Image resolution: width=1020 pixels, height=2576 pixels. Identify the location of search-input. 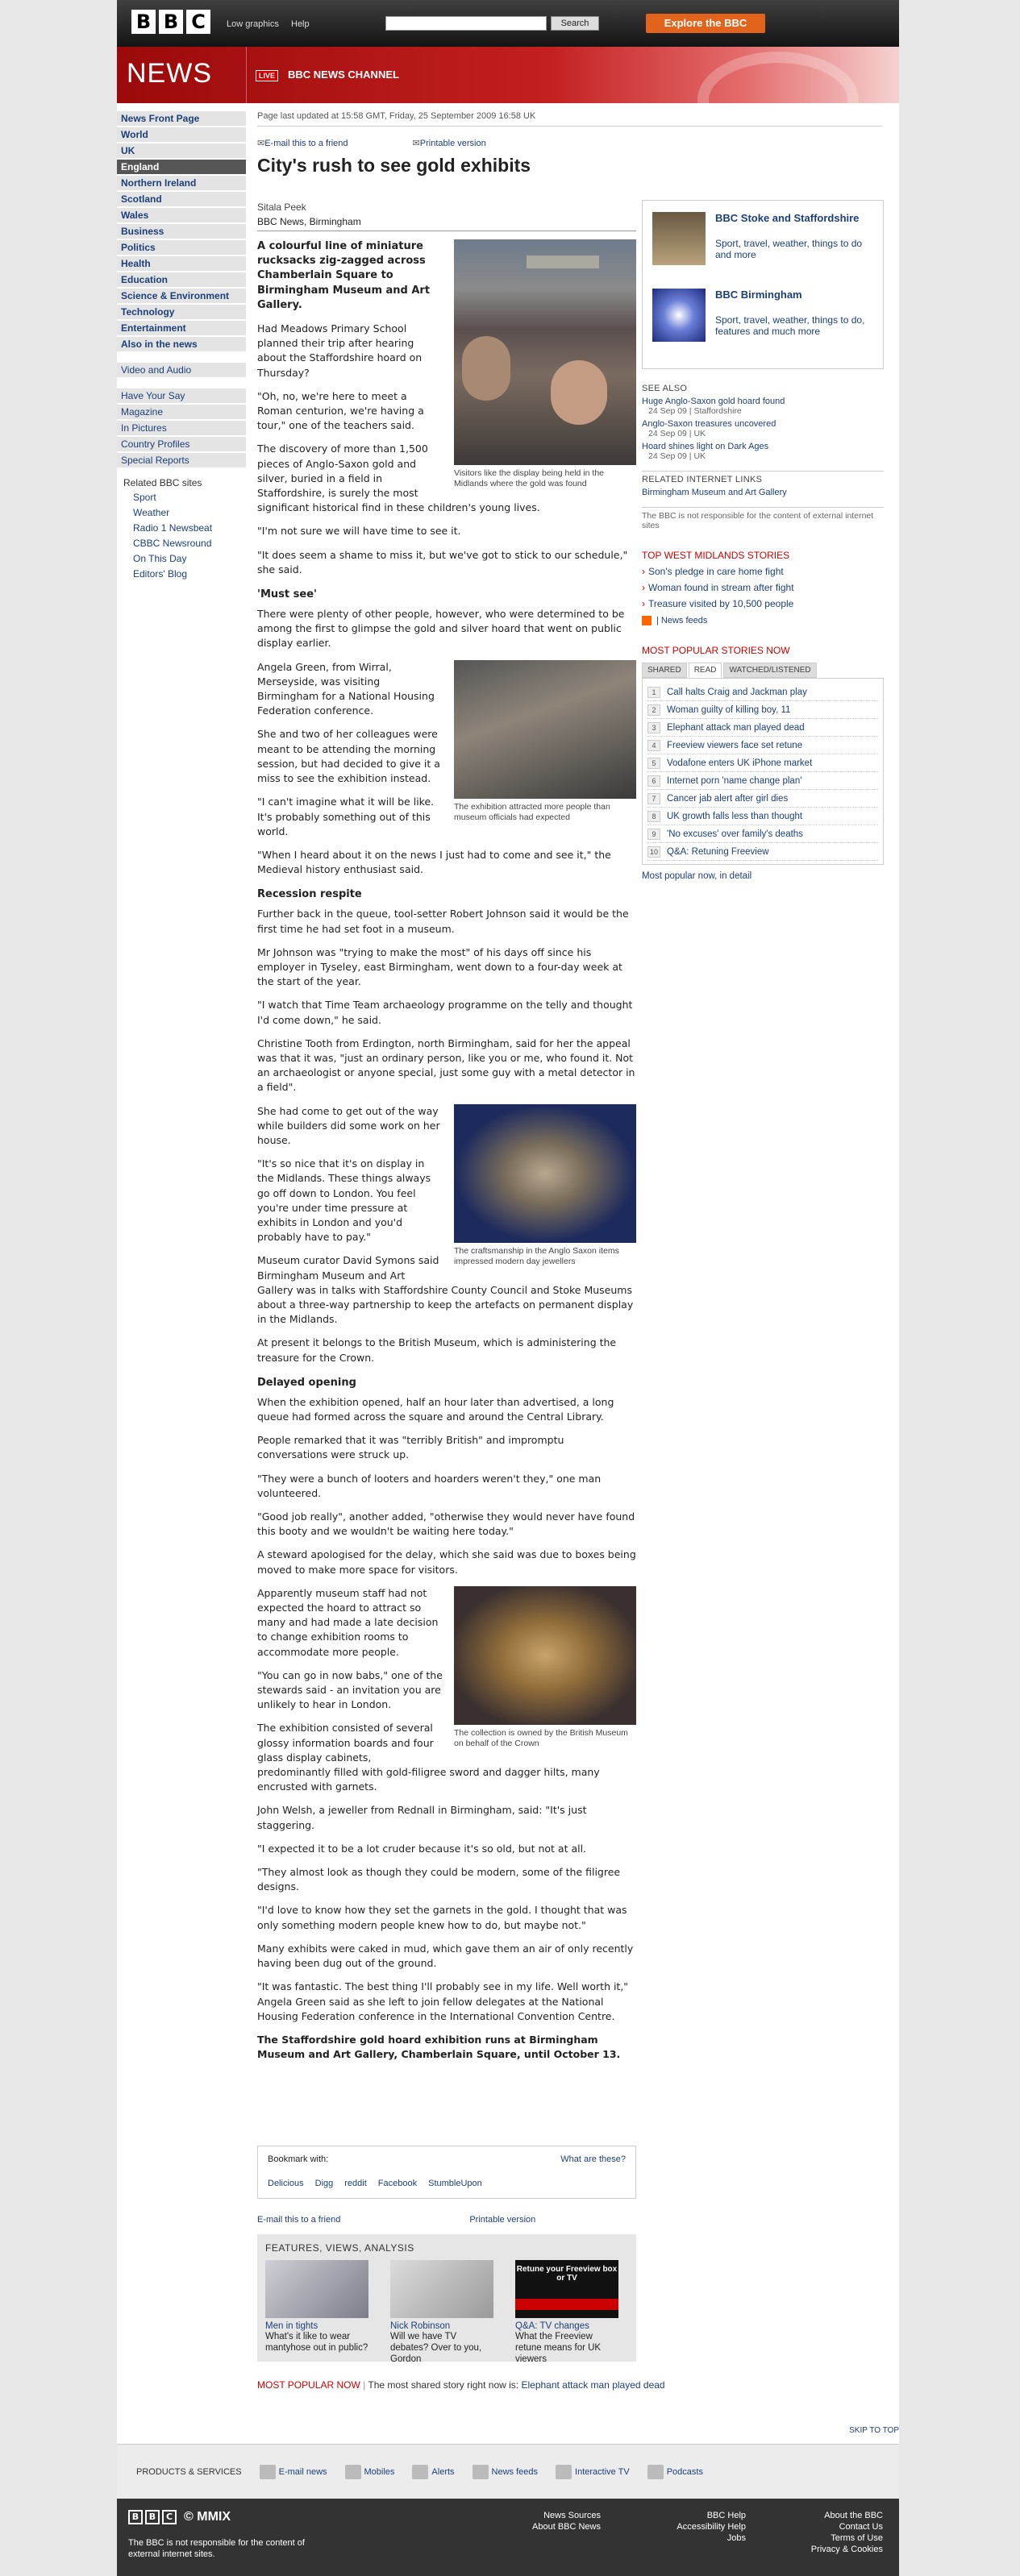
(466, 23).